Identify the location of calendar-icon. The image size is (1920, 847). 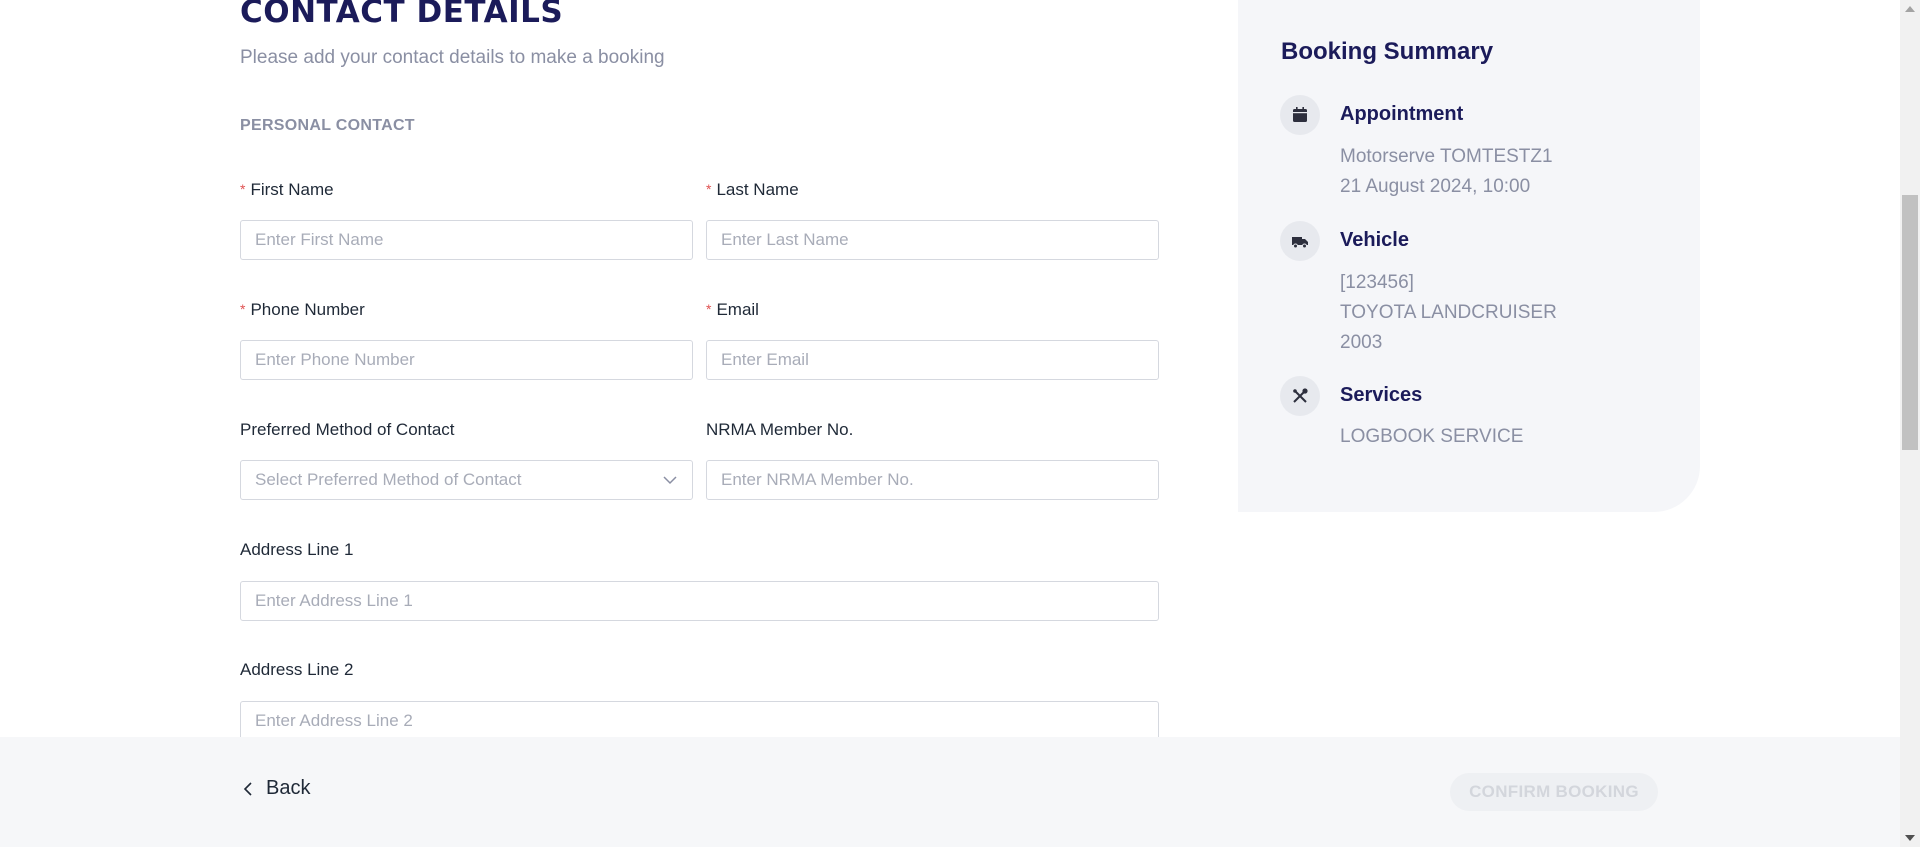
(1300, 115).